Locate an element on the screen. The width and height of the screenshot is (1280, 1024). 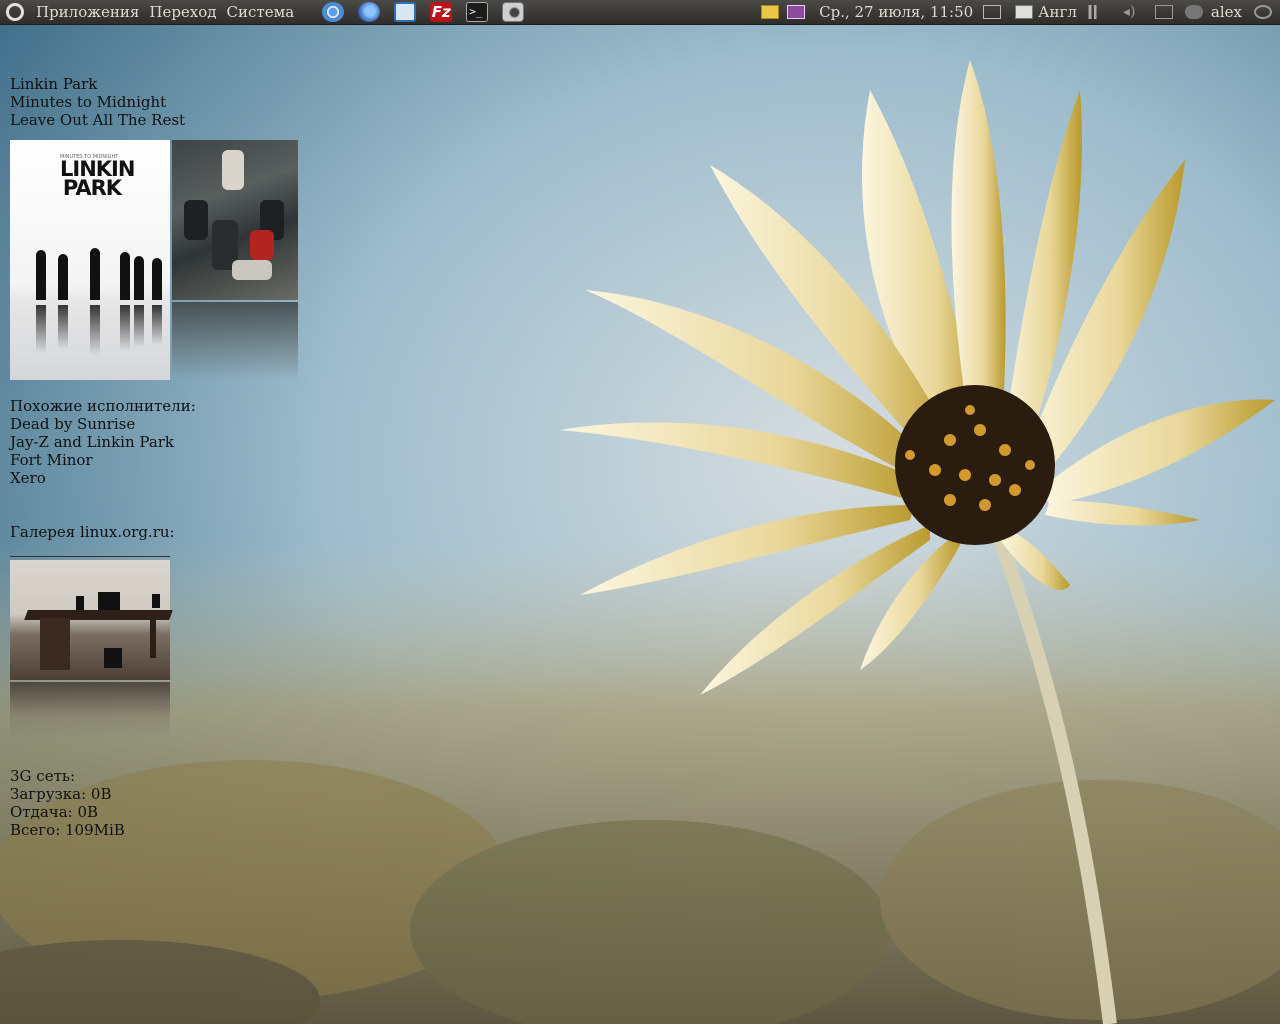
gallery-photo is located at coordinates (91, 620).